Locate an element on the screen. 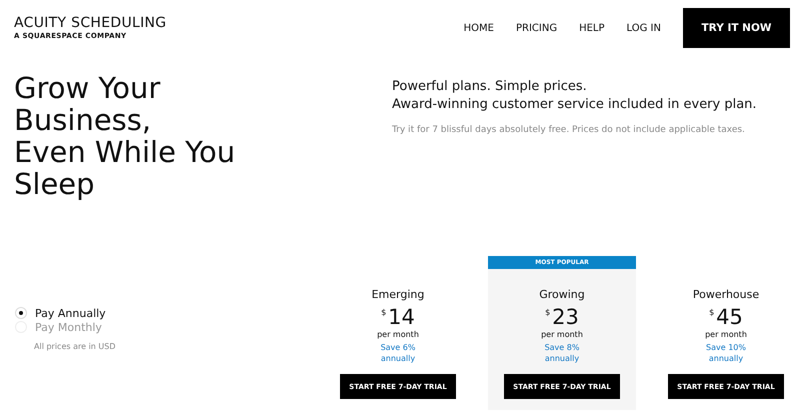 This screenshot has height=414, width=800. savings-text: Save 6% annually is located at coordinates (398, 353).